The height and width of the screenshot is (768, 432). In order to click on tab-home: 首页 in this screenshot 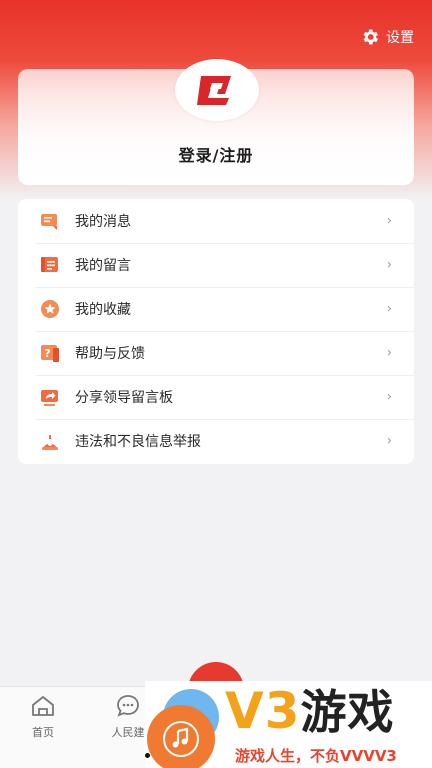, I will do `click(43, 716)`.